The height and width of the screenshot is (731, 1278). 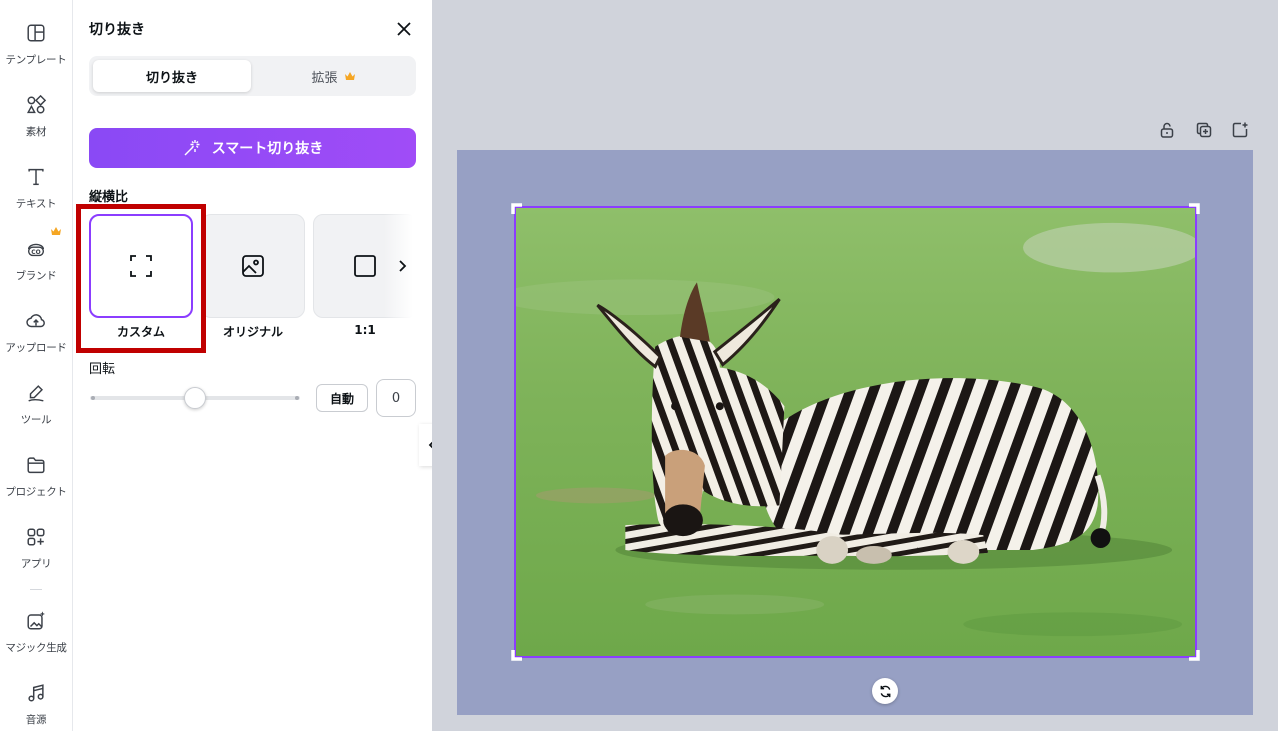 I want to click on rail-item-elements: 素材, so click(x=36, y=108).